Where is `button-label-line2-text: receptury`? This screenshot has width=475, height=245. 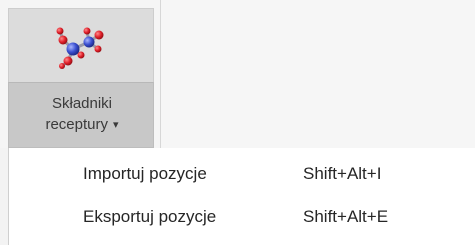 button-label-line2-text: receptury is located at coordinates (76, 124).